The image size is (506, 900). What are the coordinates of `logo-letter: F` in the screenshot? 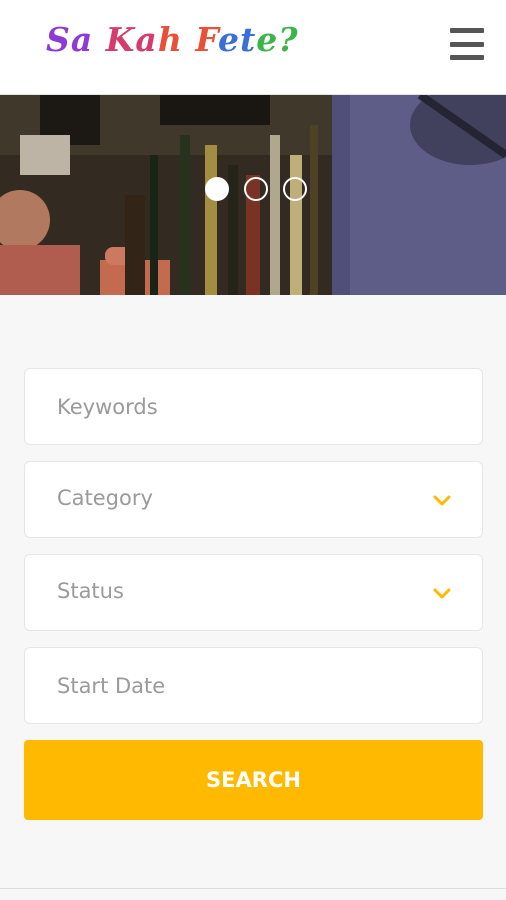 It's located at (206, 39).